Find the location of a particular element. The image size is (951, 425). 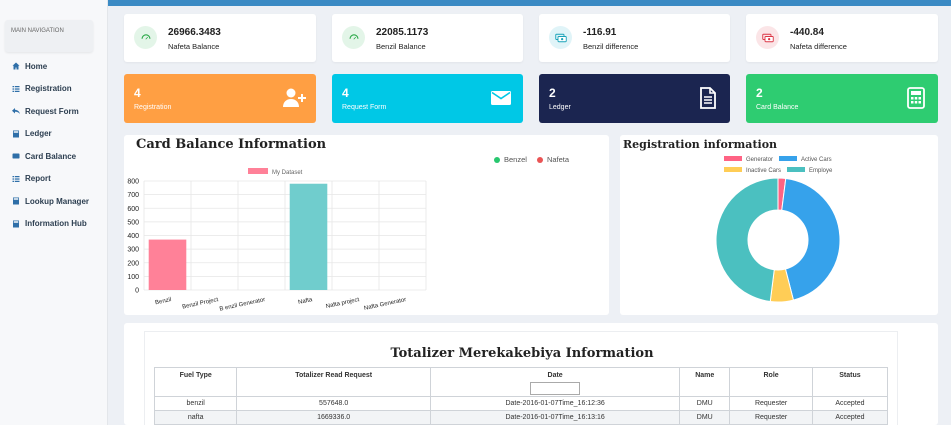

sidebar-item-card-balance: Card Balance is located at coordinates (54, 156).